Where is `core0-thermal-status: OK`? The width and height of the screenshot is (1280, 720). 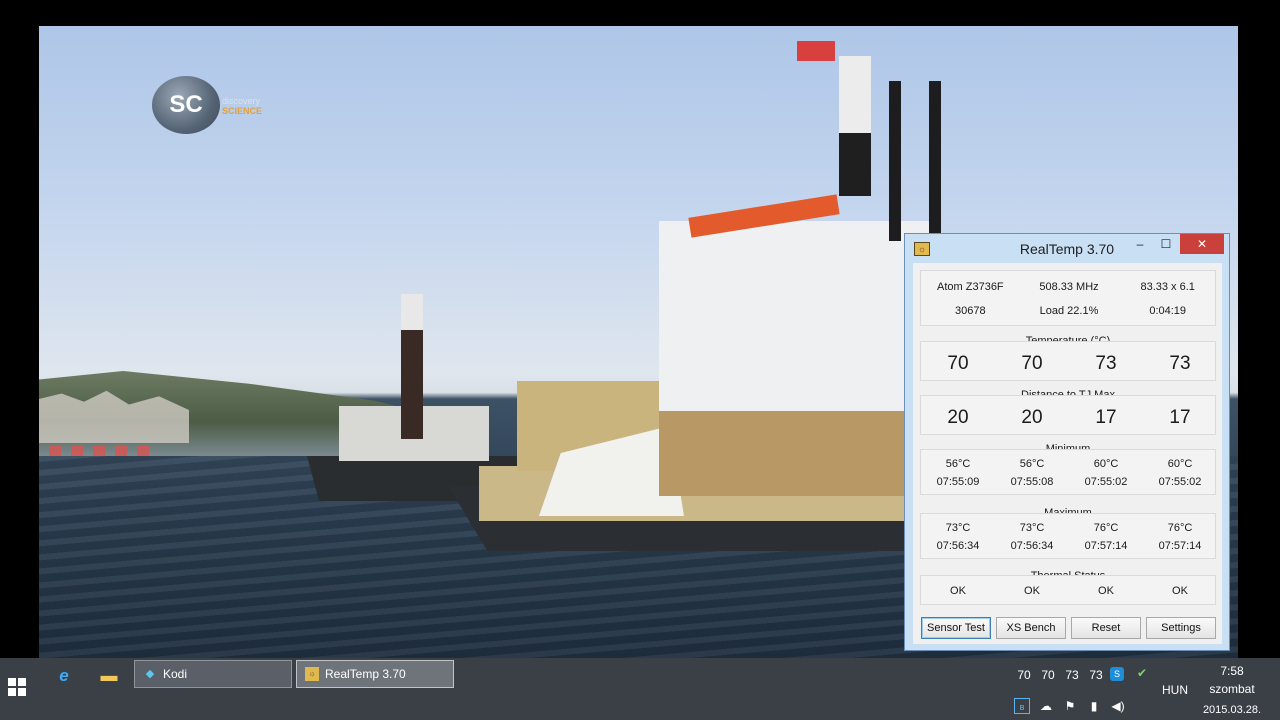
core0-thermal-status: OK is located at coordinates (958, 591).